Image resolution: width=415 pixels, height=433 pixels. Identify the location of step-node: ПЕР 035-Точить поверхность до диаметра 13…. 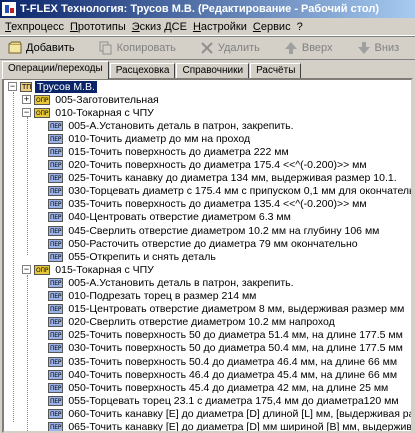
(207, 204).